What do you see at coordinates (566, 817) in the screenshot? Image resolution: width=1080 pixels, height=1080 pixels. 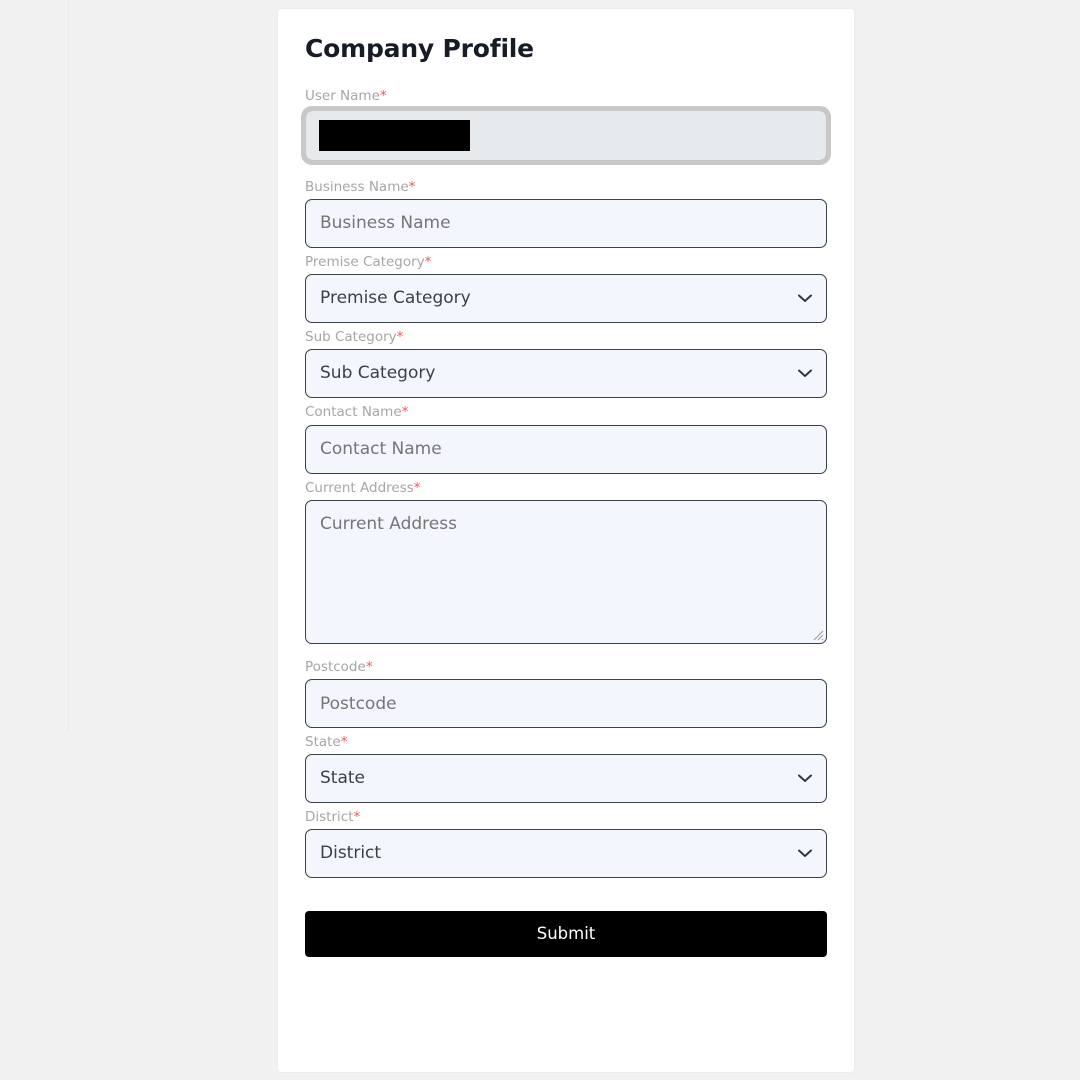 I see `label-district: District*` at bounding box center [566, 817].